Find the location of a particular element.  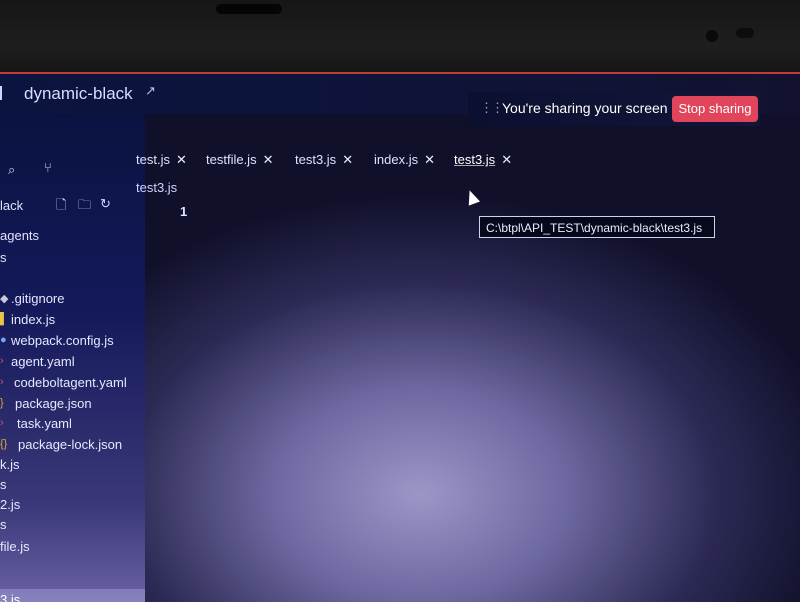

file-item: k.js is located at coordinates (10, 466).